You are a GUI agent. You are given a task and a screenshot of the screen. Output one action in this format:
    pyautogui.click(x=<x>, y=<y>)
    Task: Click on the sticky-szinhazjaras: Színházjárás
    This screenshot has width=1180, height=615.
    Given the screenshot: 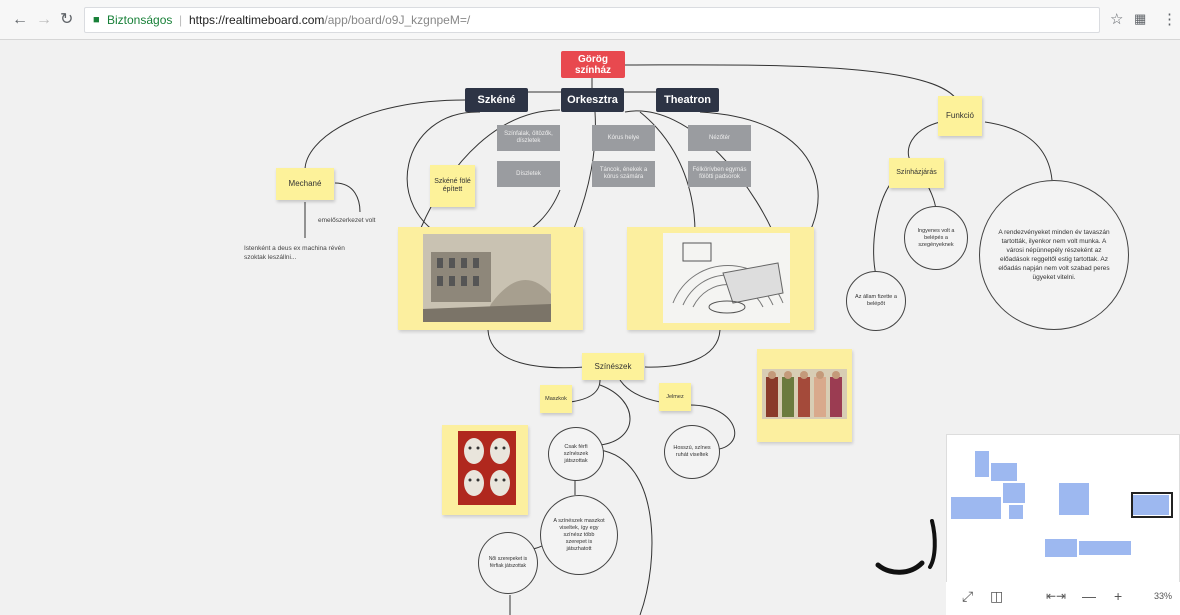 What is the action you would take?
    pyautogui.click(x=916, y=173)
    